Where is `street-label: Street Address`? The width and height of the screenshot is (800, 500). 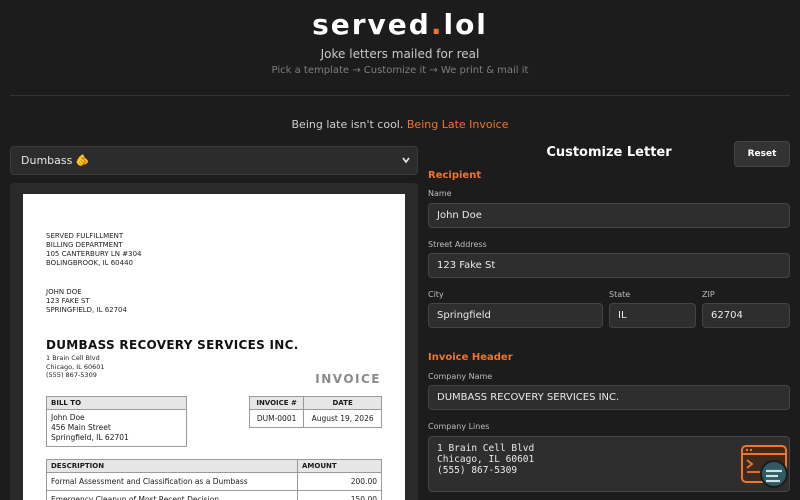 street-label: Street Address is located at coordinates (457, 244).